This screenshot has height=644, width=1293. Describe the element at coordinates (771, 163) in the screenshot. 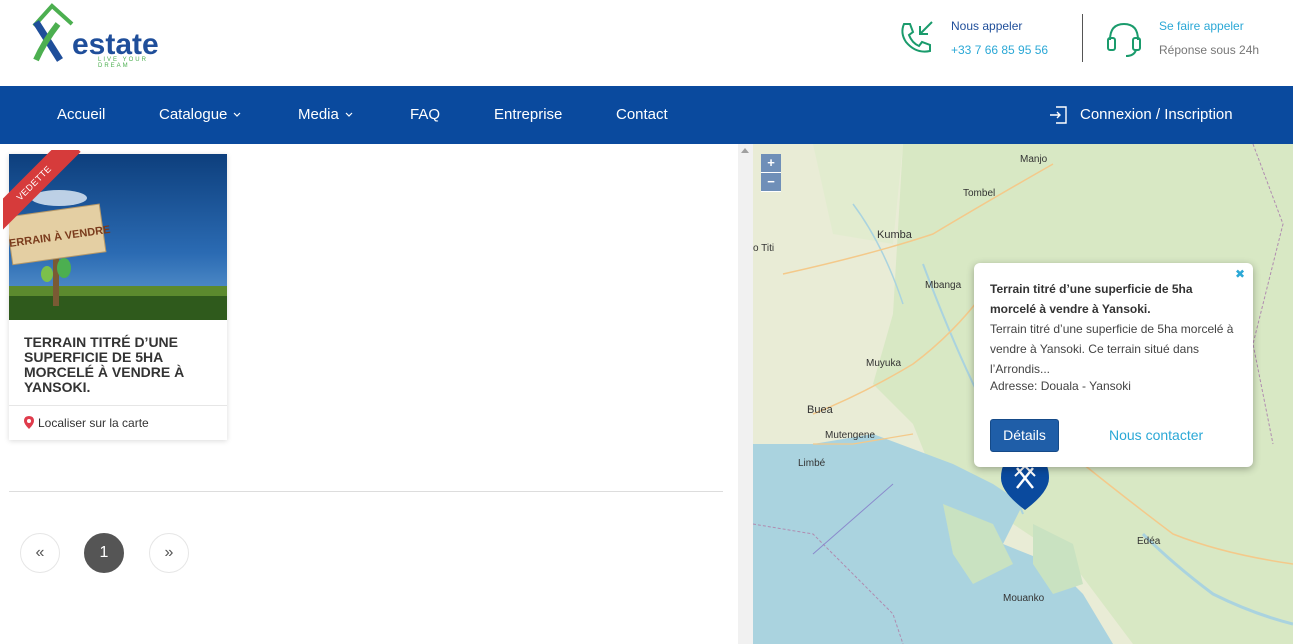

I see `zoom-in-button: +` at that location.